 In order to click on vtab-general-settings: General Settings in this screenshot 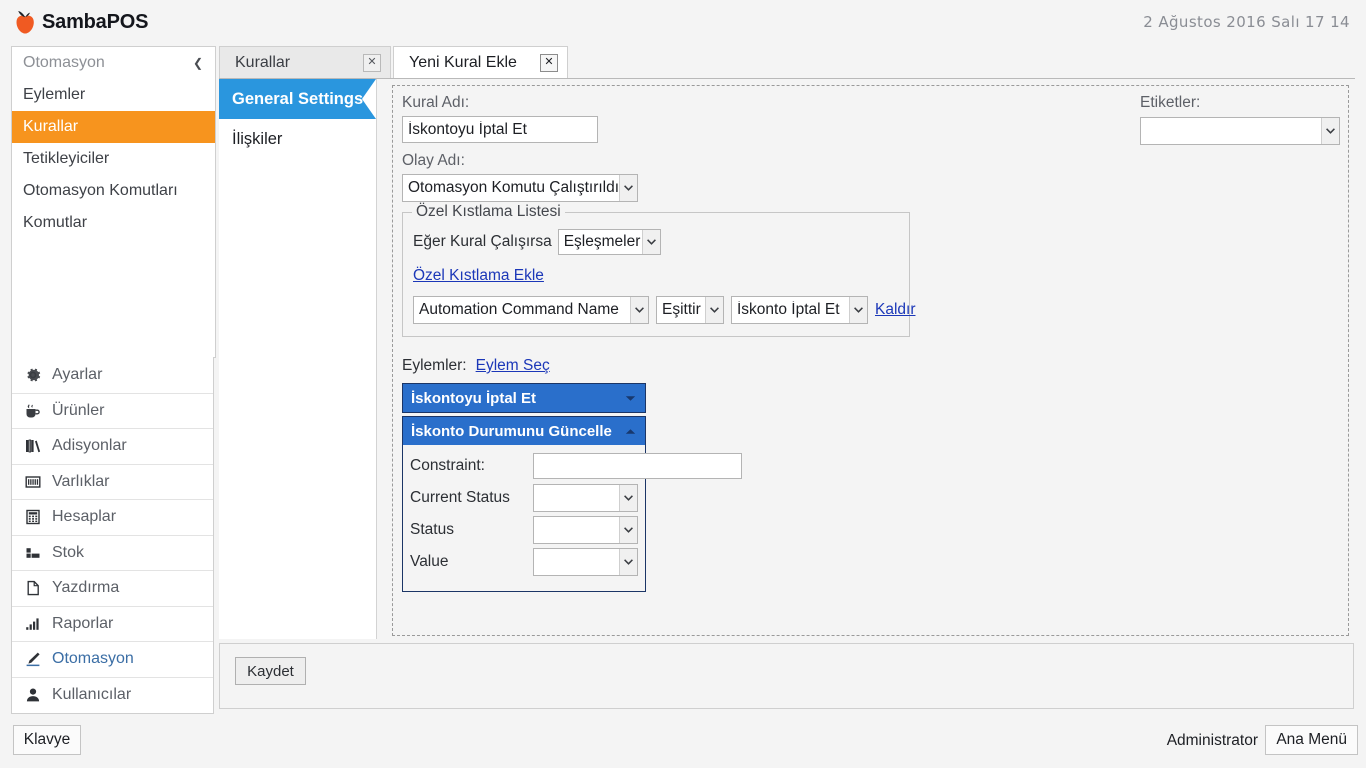, I will do `click(297, 99)`.